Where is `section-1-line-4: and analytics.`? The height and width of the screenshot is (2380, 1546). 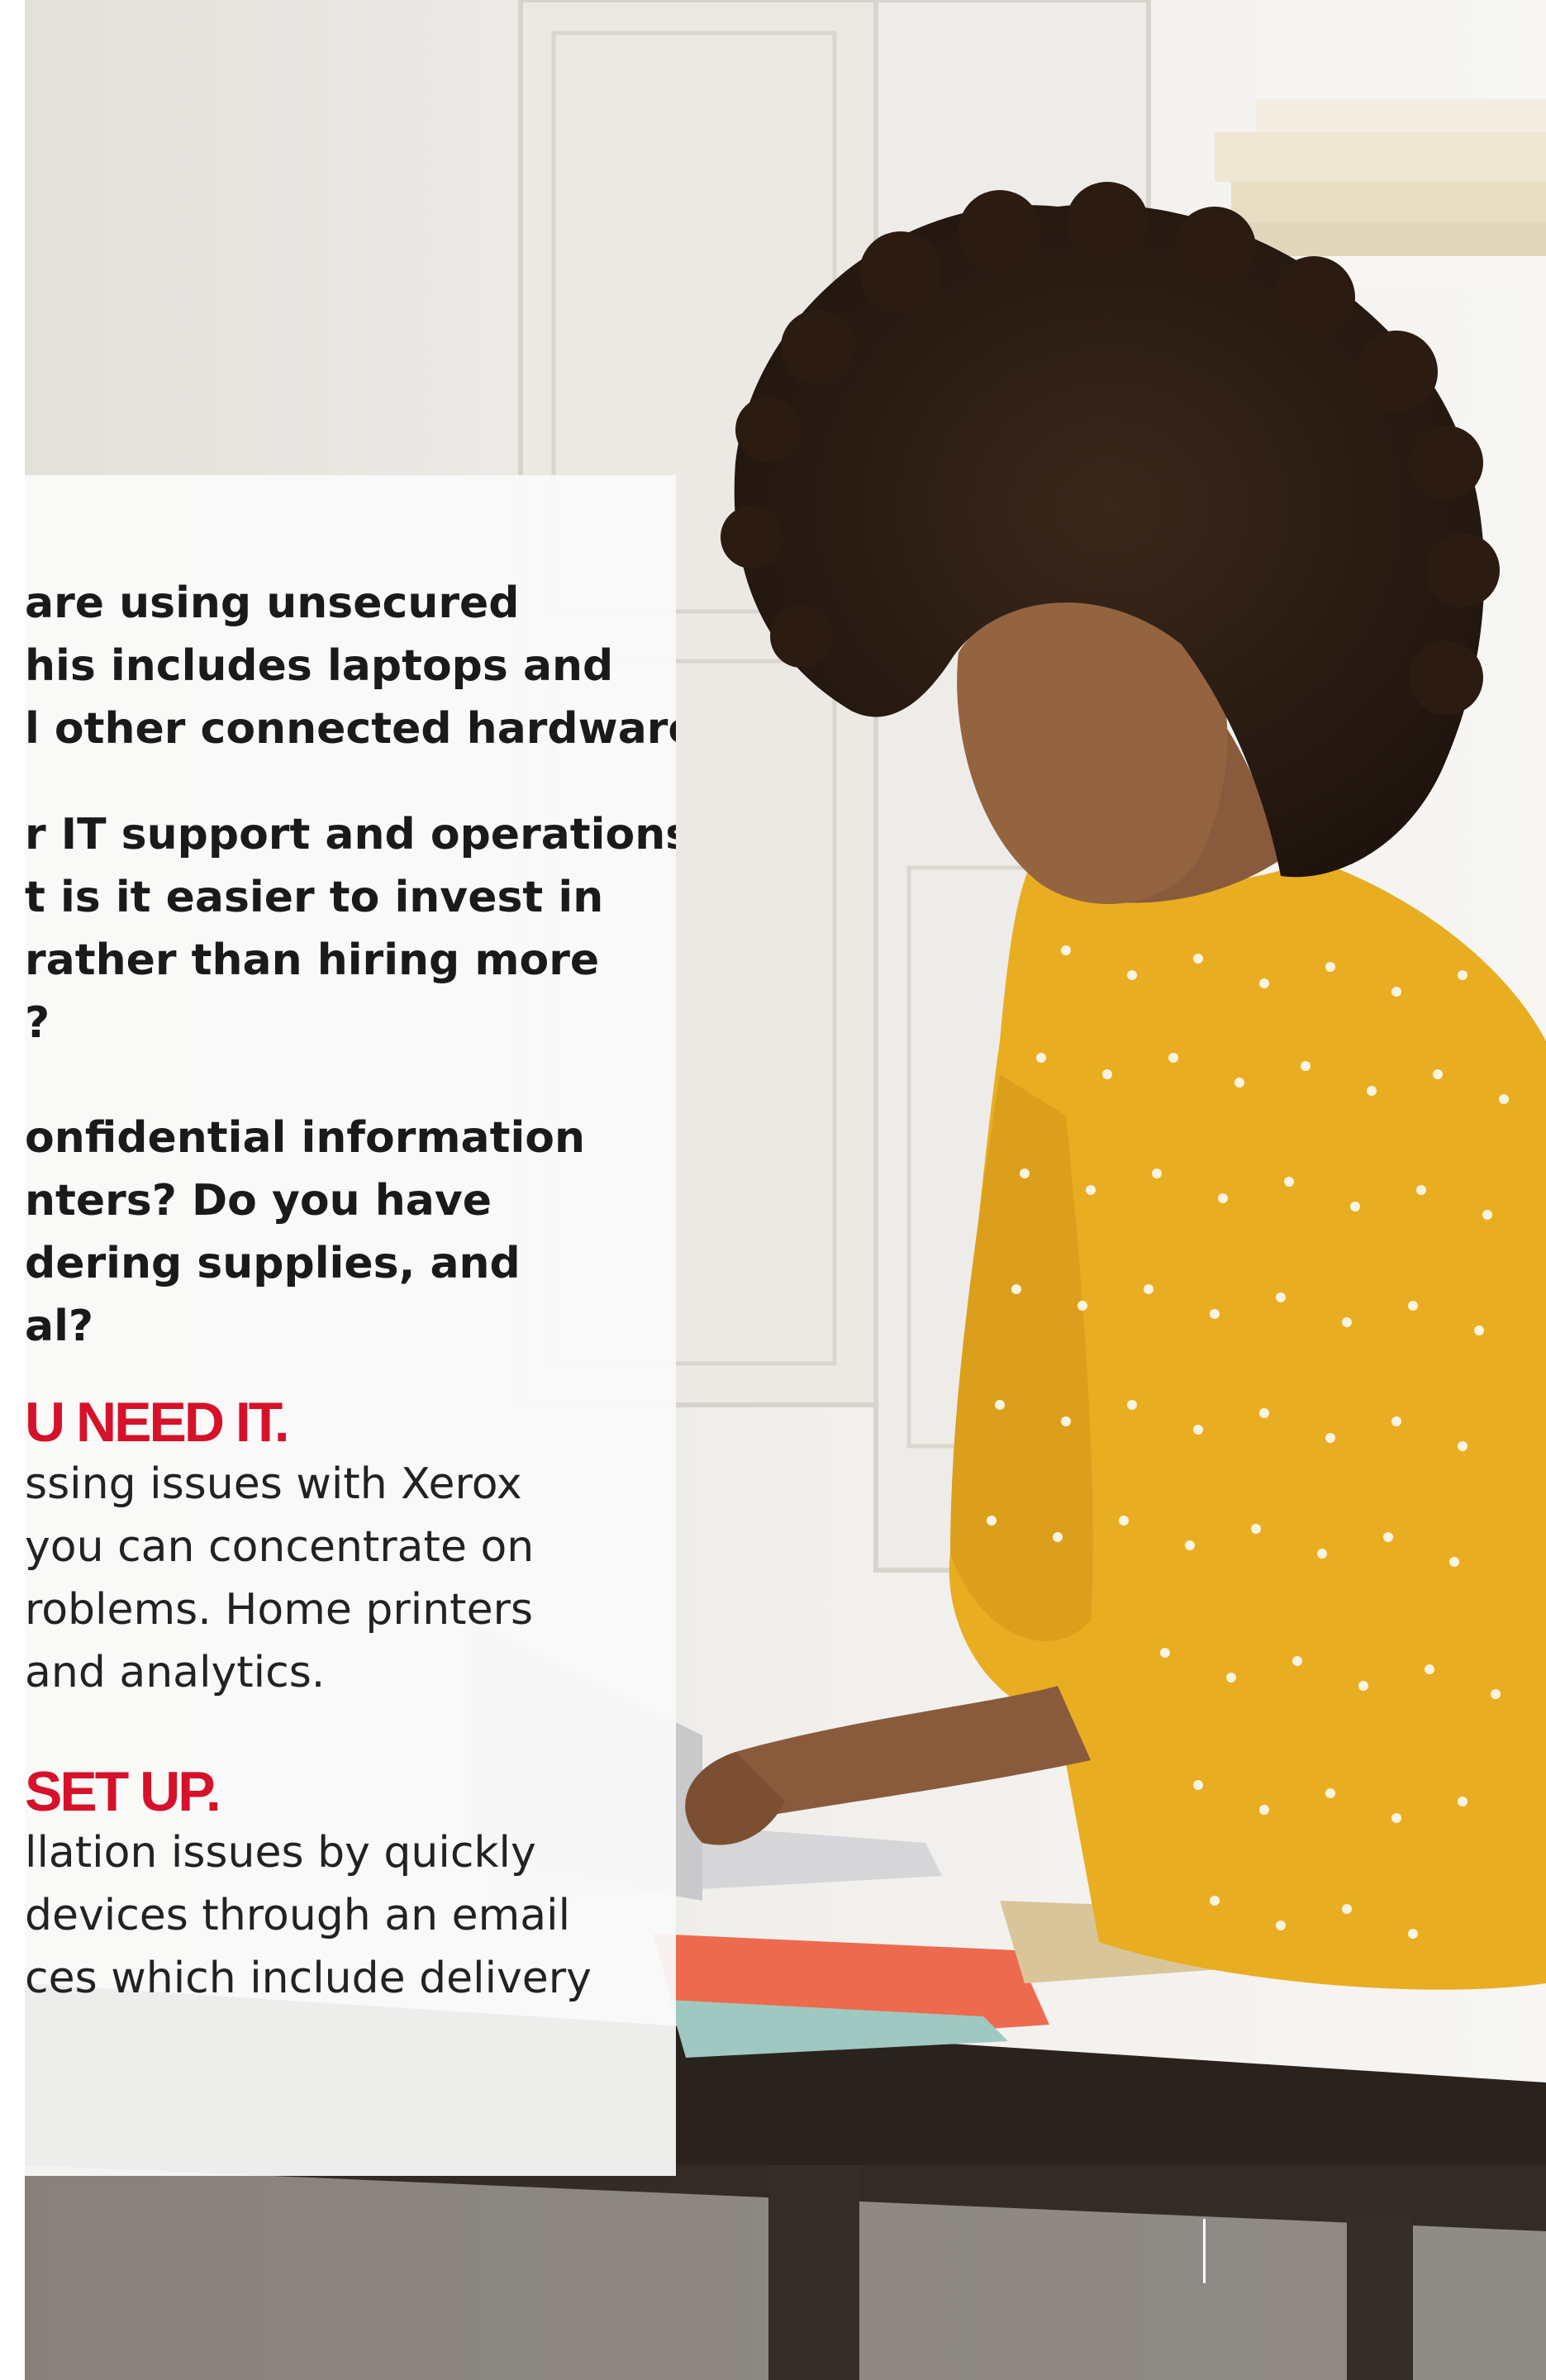 section-1-line-4: and analytics. is located at coordinates (175, 1672).